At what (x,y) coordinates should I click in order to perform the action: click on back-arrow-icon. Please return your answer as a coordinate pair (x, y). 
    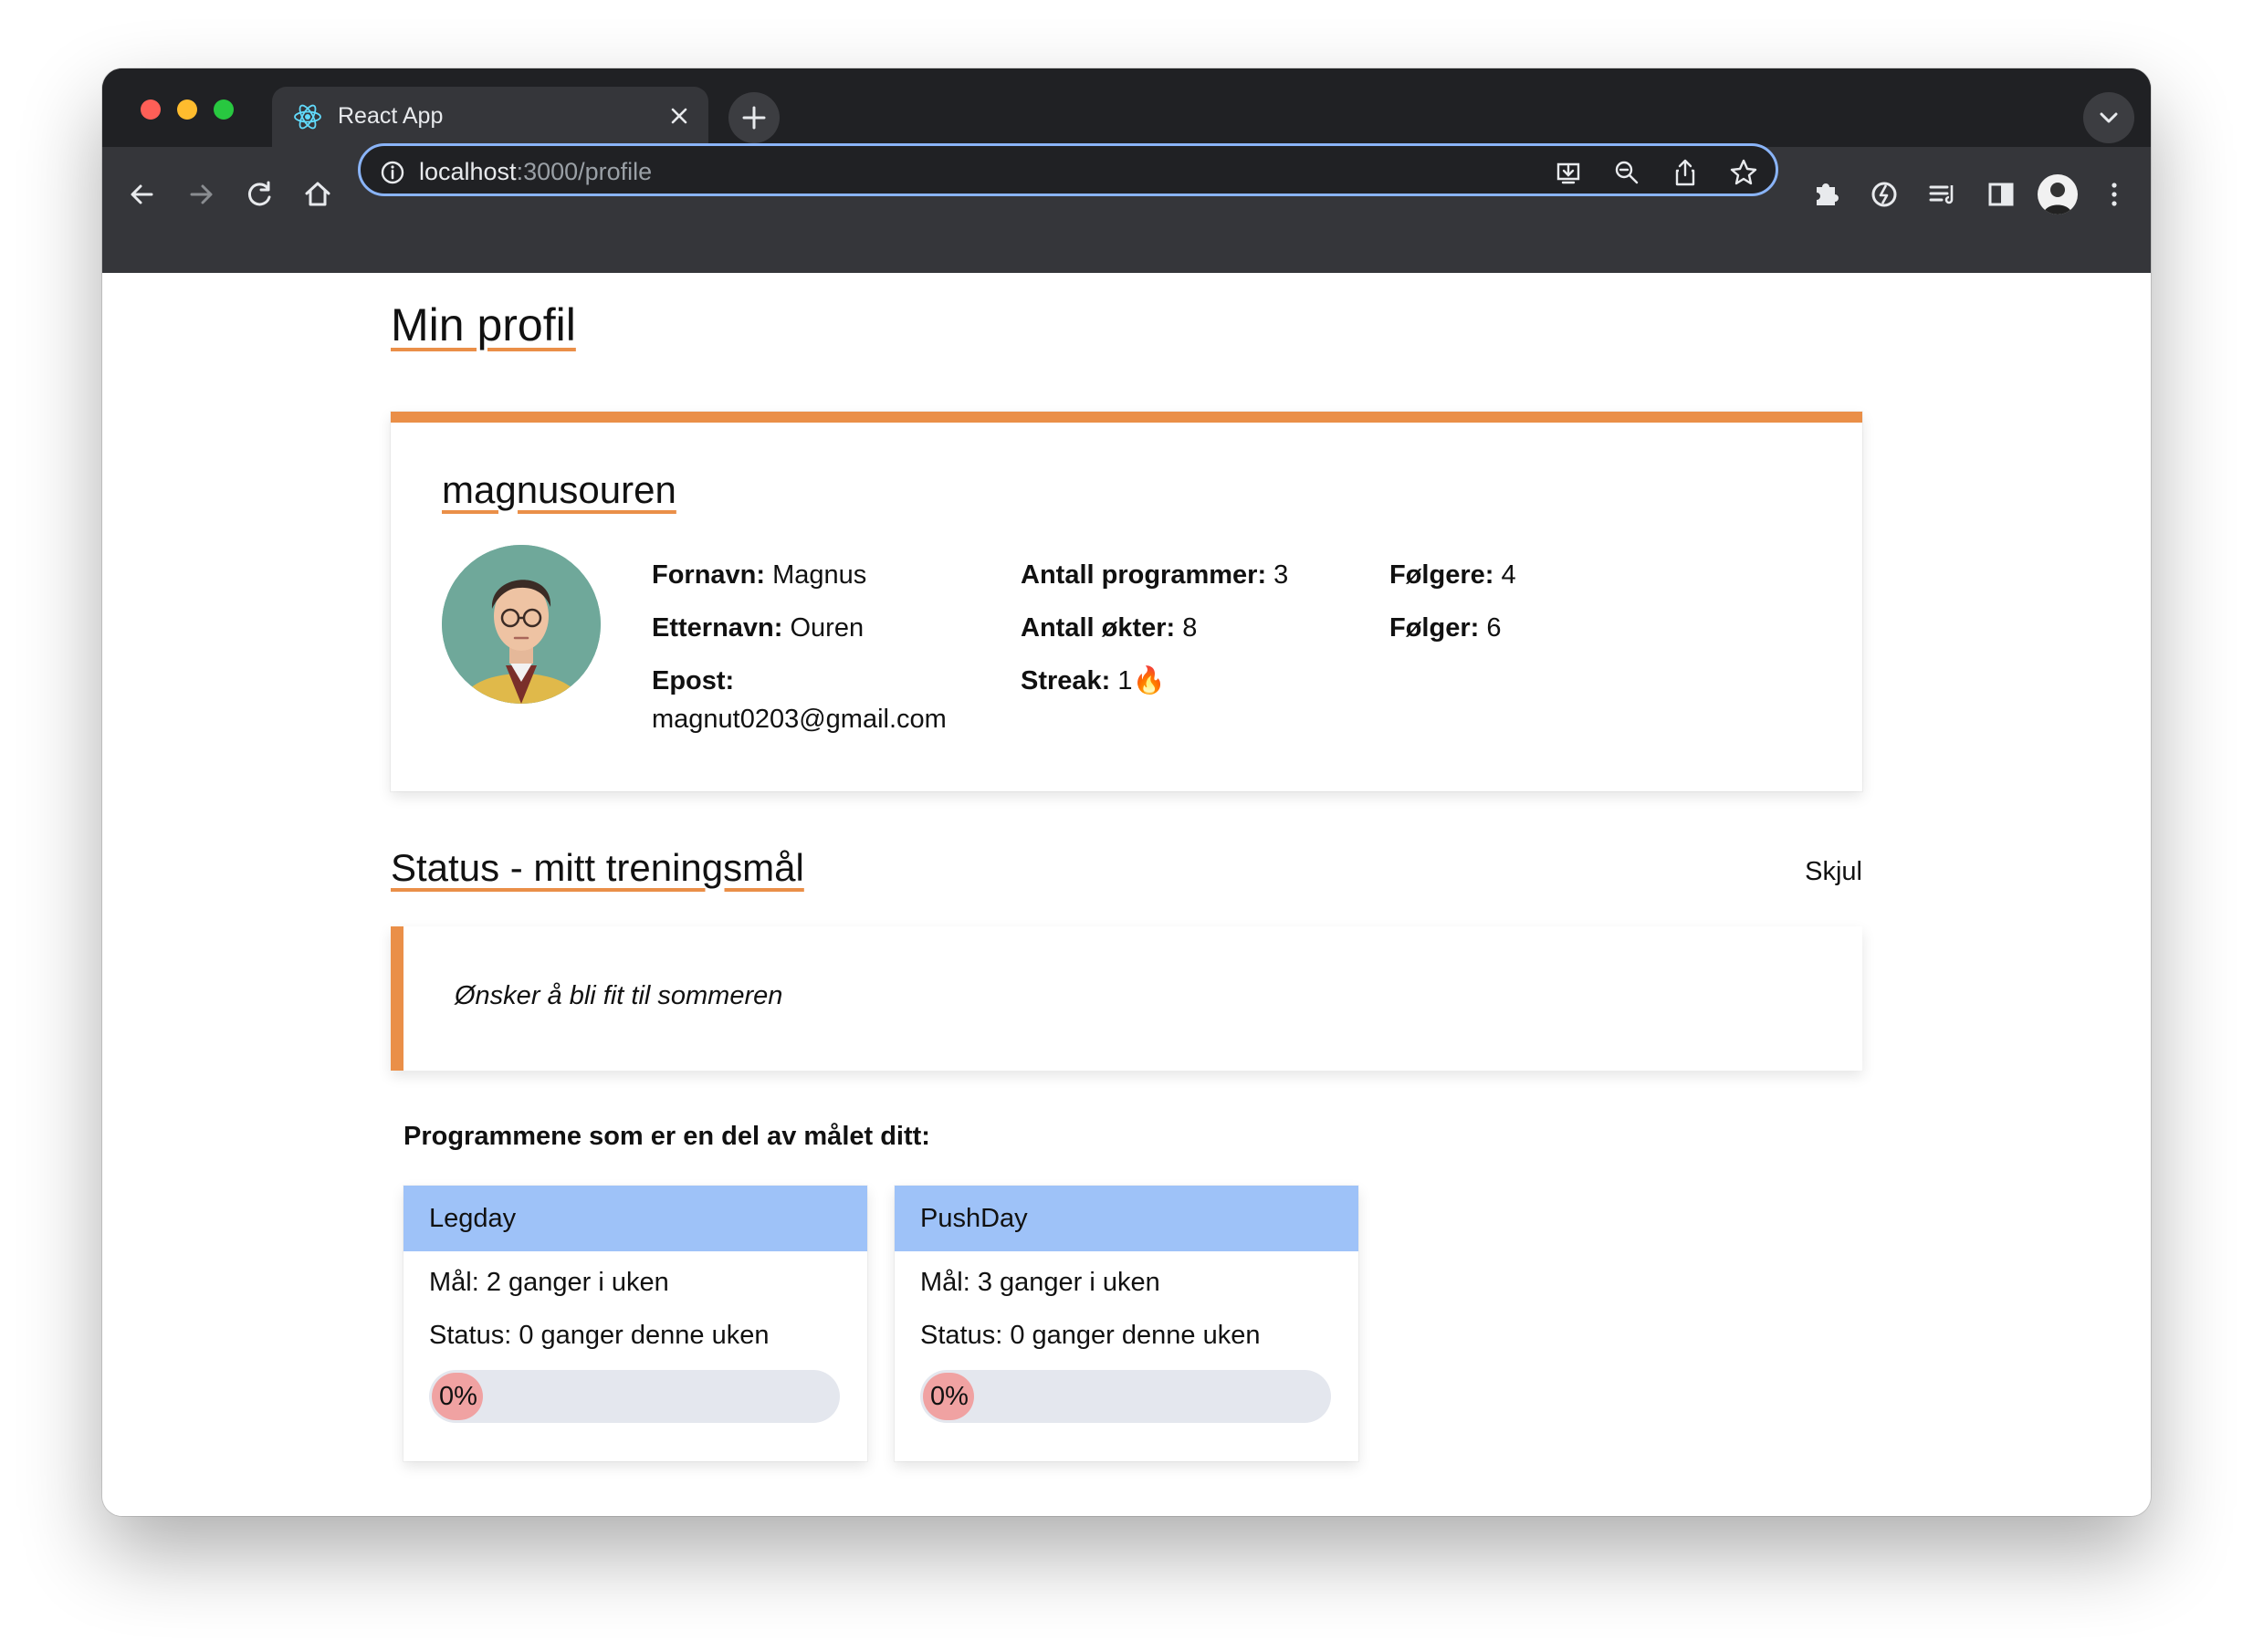
    Looking at the image, I should click on (142, 194).